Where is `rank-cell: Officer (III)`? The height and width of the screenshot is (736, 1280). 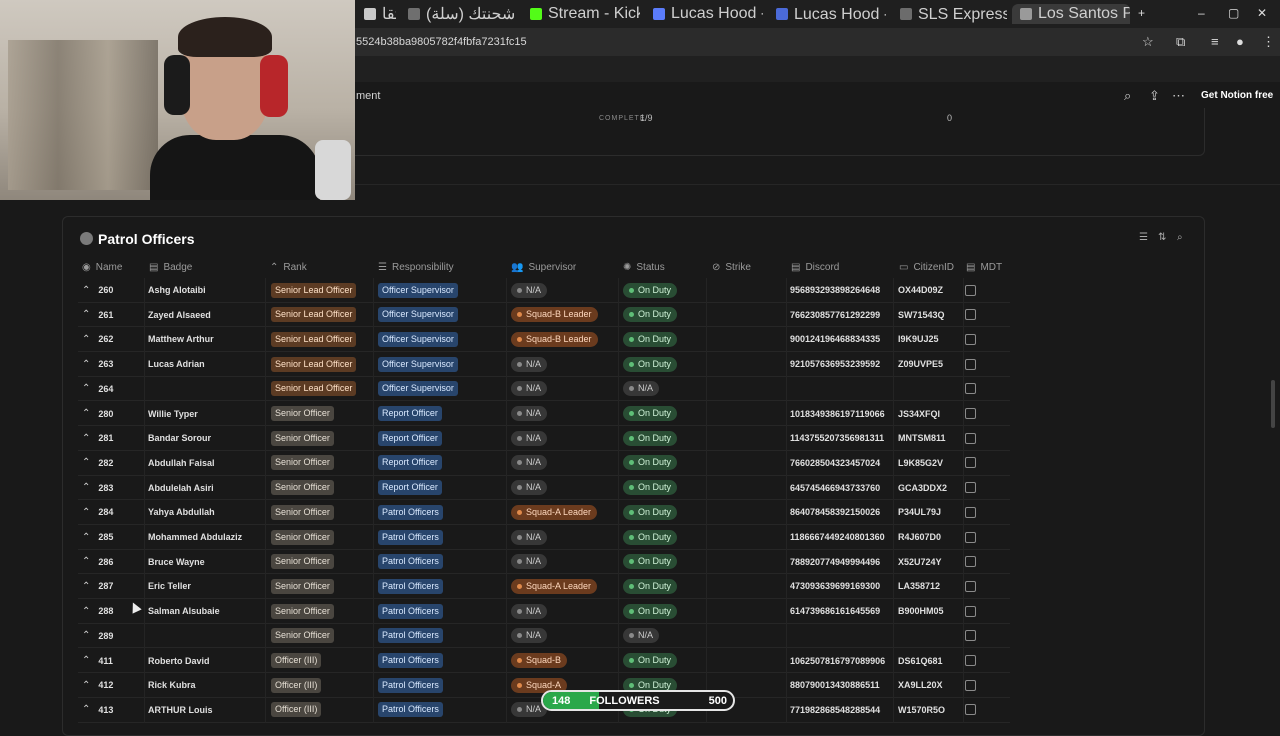 rank-cell: Officer (III) is located at coordinates (296, 661).